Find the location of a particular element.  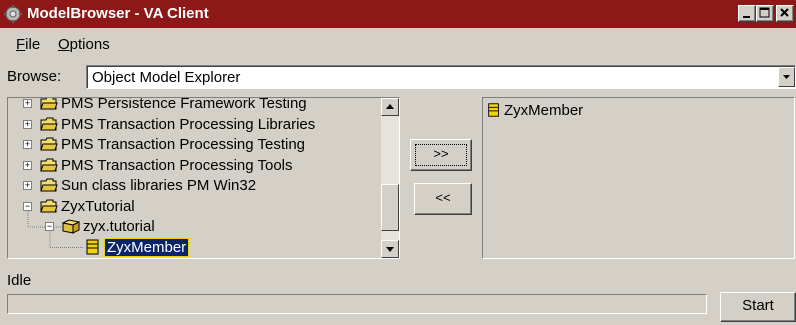

maximize-button is located at coordinates (765, 13).